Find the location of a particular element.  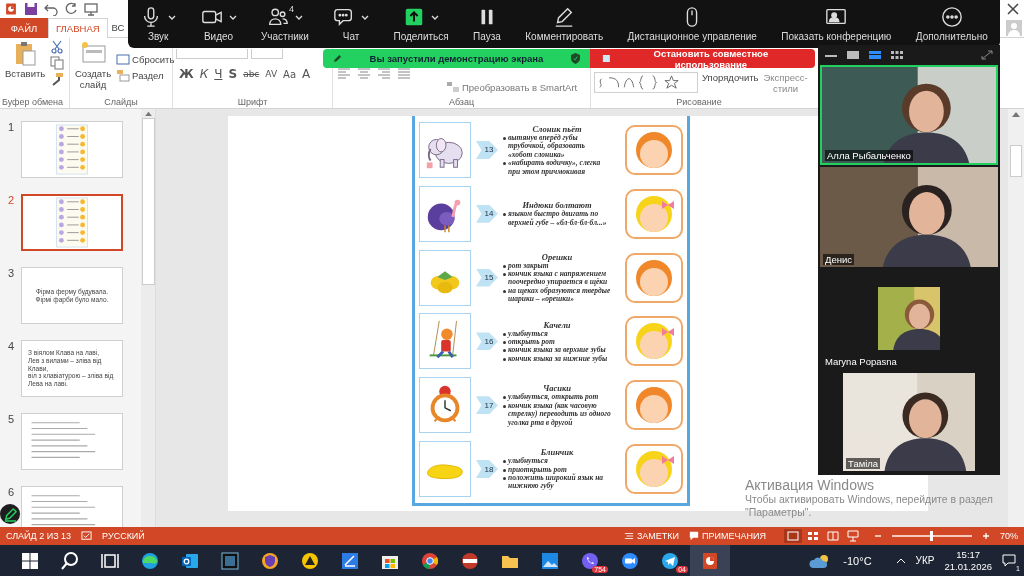

remote-control-button: Дистанционное управление is located at coordinates (692, 24).